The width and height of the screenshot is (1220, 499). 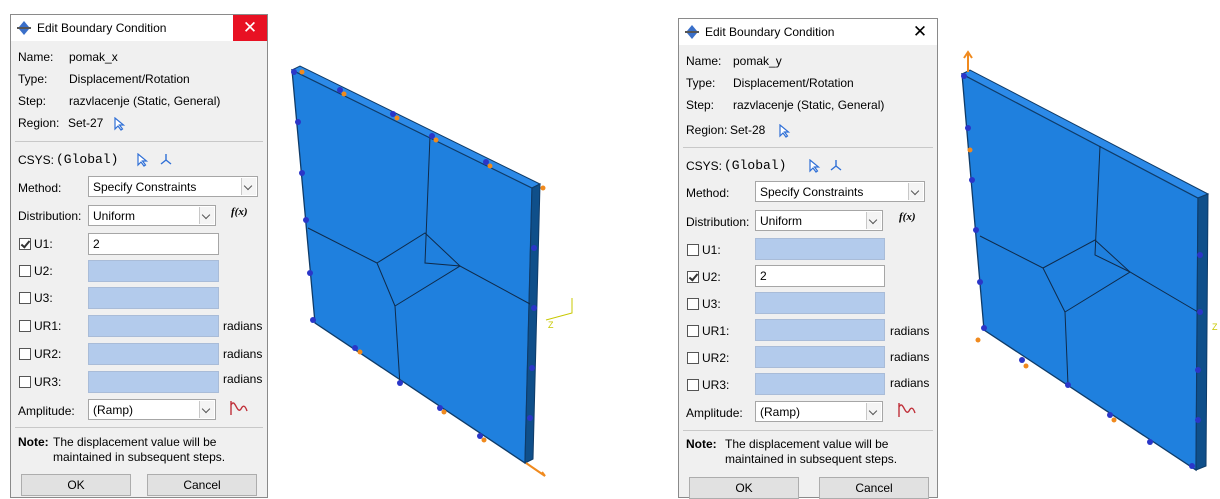 What do you see at coordinates (757, 61) in the screenshot?
I see `name-value: pomak_y` at bounding box center [757, 61].